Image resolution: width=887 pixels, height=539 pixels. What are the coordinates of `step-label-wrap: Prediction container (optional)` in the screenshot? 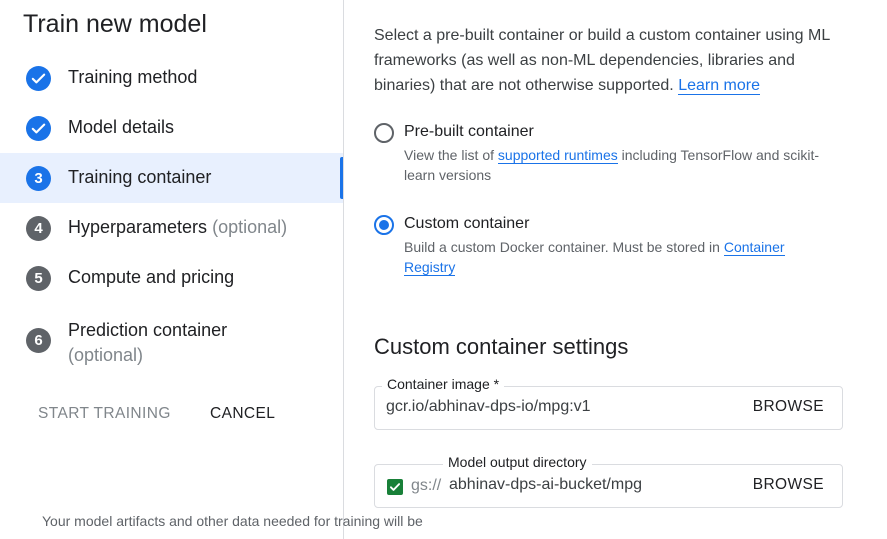 It's located at (147, 343).